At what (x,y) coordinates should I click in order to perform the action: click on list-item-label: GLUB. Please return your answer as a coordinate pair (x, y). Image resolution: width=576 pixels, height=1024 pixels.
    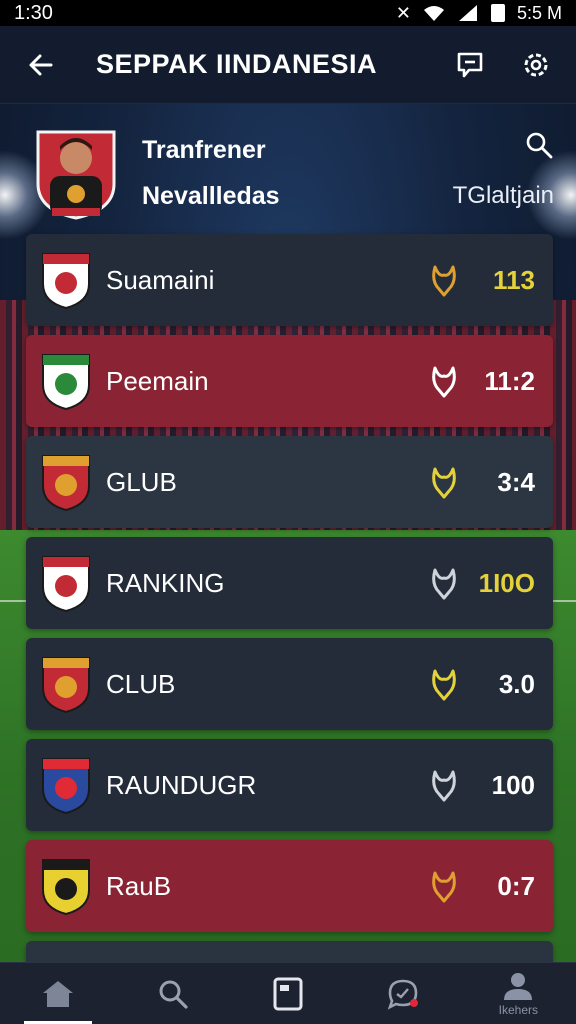
    Looking at the image, I should click on (141, 481).